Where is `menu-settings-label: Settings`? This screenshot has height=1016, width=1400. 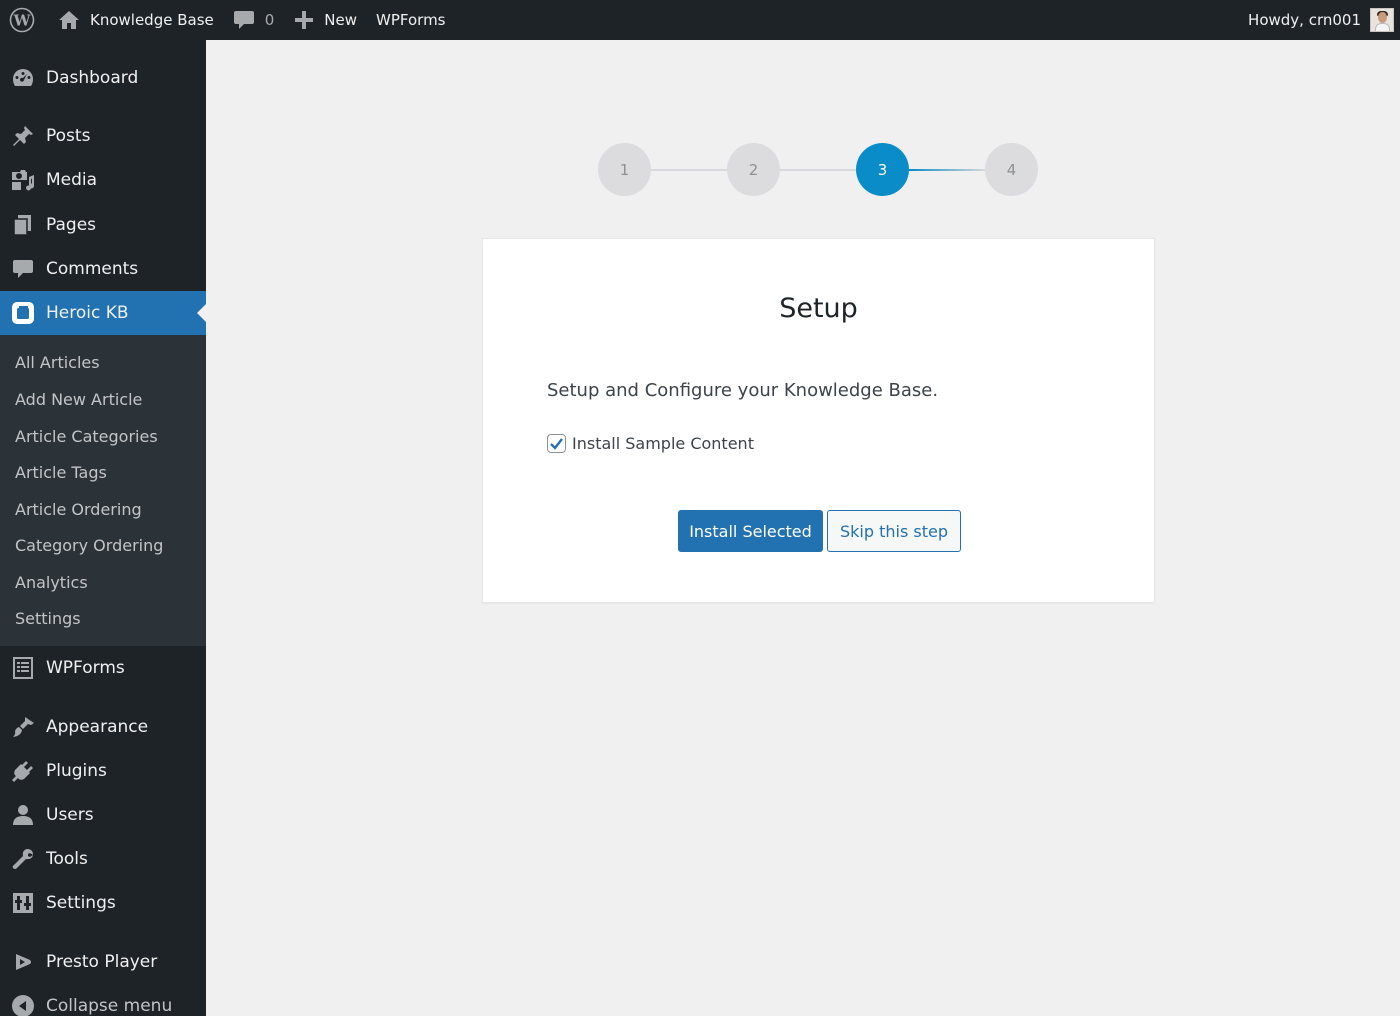 menu-settings-label: Settings is located at coordinates (81, 903).